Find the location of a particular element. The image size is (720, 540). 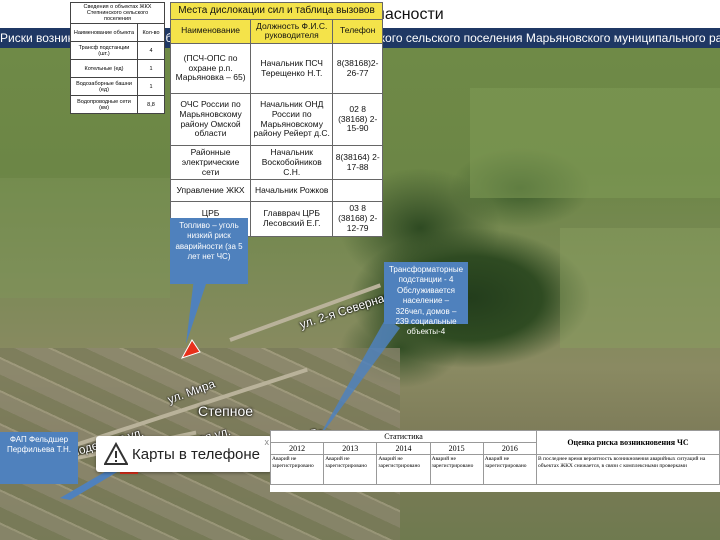

info-row-name: Водопроводные сети (км) is located at coordinates (104, 105).